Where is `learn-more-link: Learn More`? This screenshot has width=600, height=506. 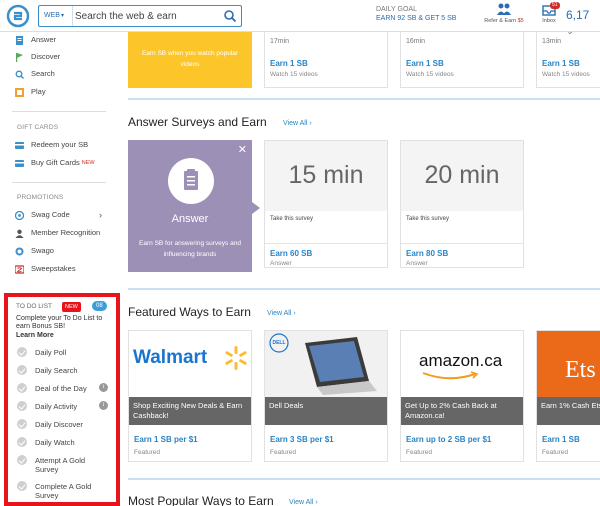
learn-more-link: Learn More is located at coordinates (35, 335).